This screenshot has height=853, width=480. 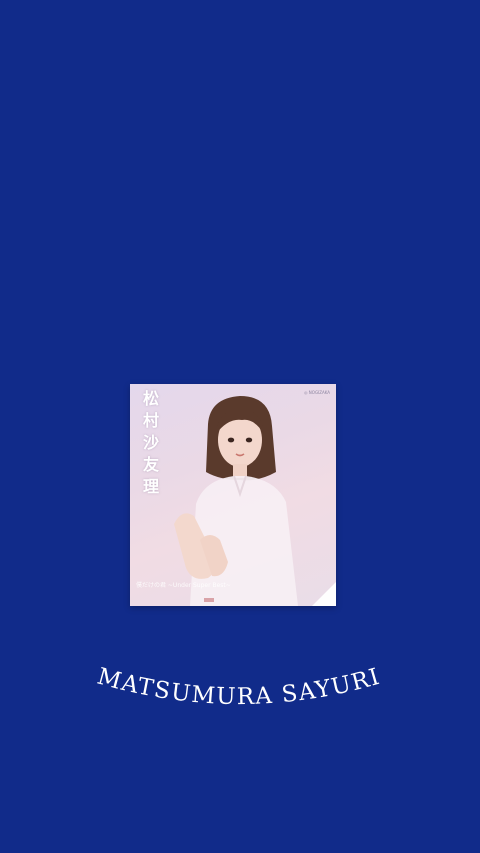 I want to click on vertical-name-text: 松村沙友理, so click(x=149, y=445).